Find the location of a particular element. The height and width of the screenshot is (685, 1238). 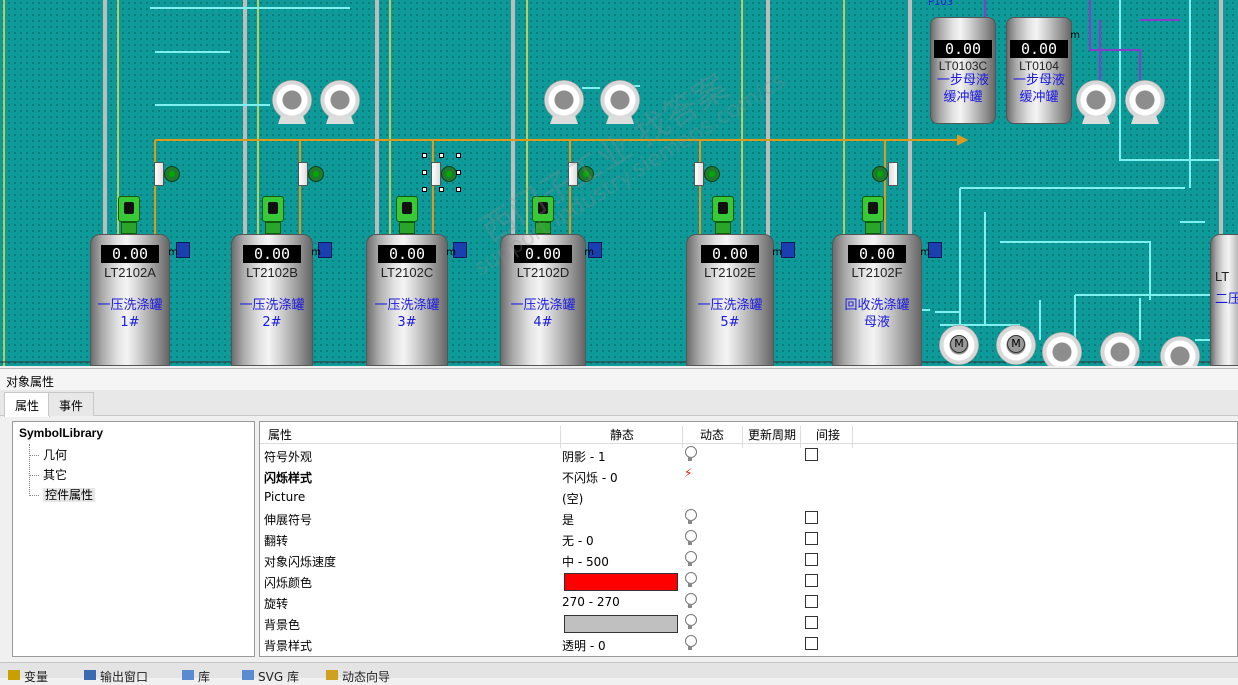

tab-tags: 变量 is located at coordinates (28, 676).